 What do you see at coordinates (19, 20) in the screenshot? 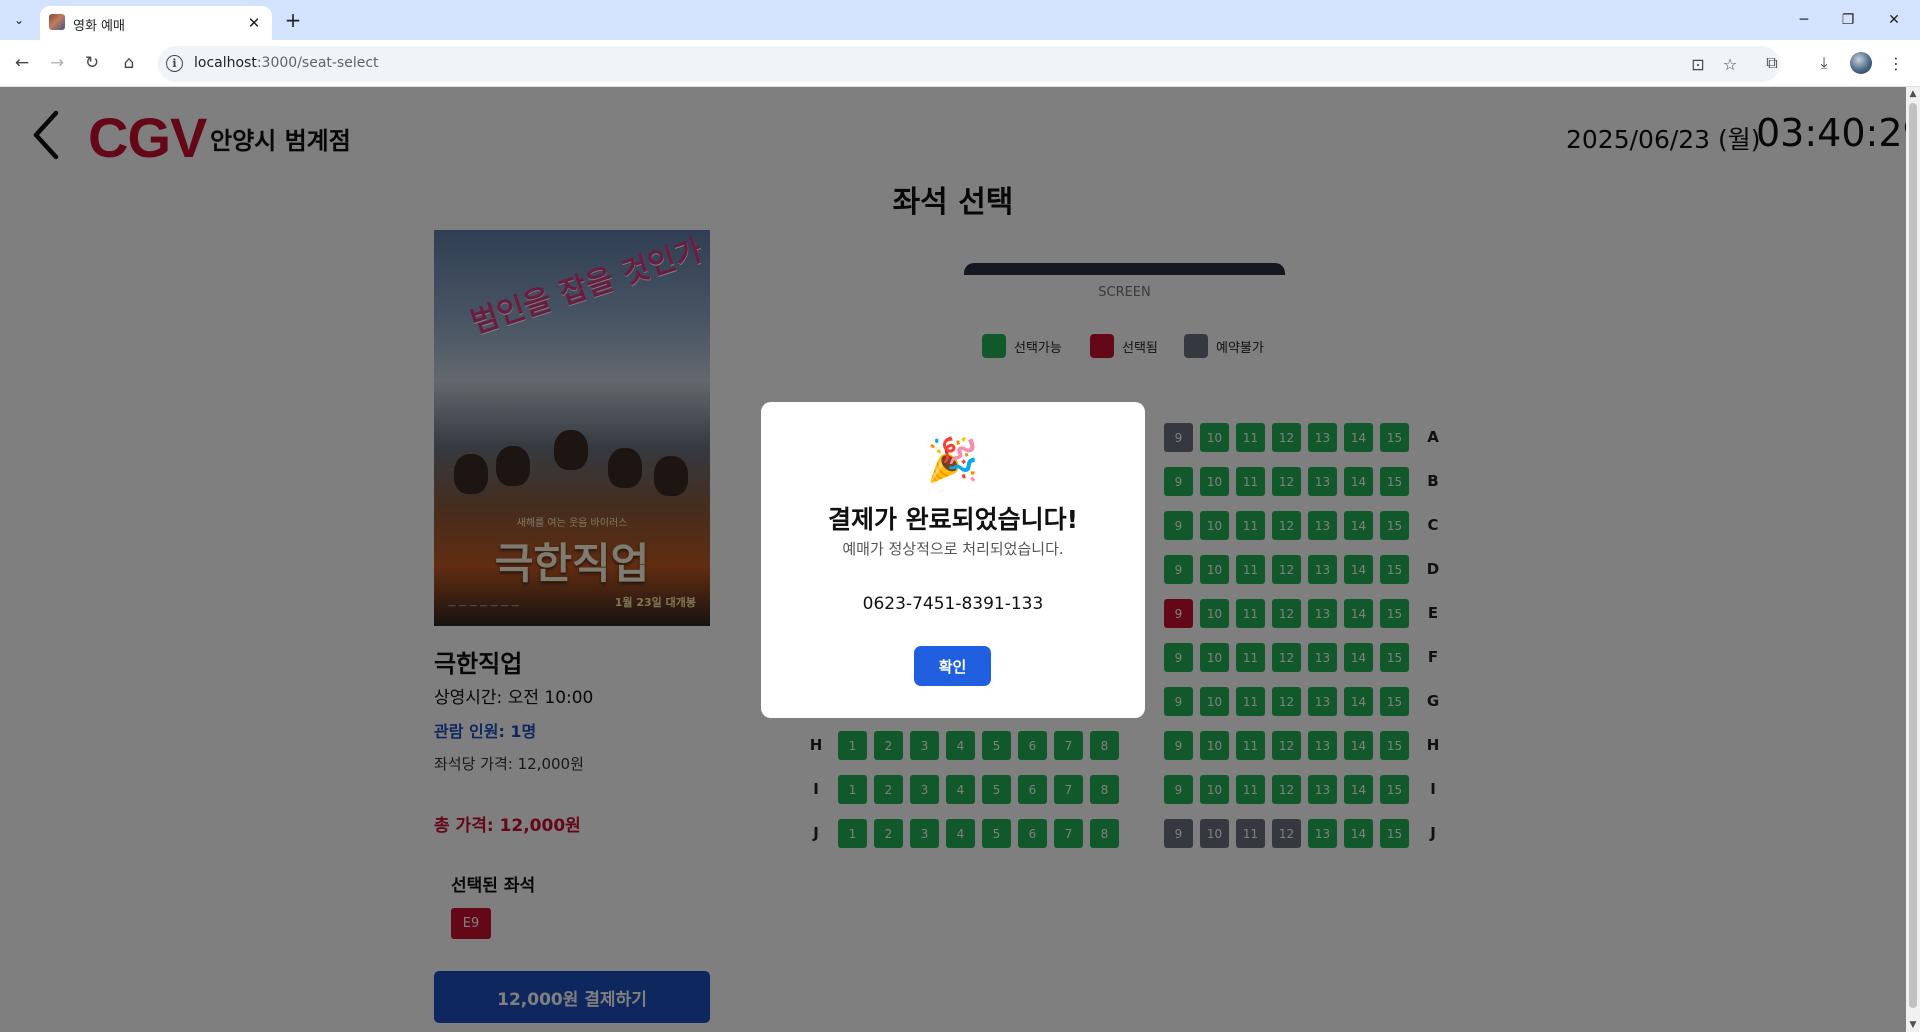
I see `chevron-down-icon: ⌄` at bounding box center [19, 20].